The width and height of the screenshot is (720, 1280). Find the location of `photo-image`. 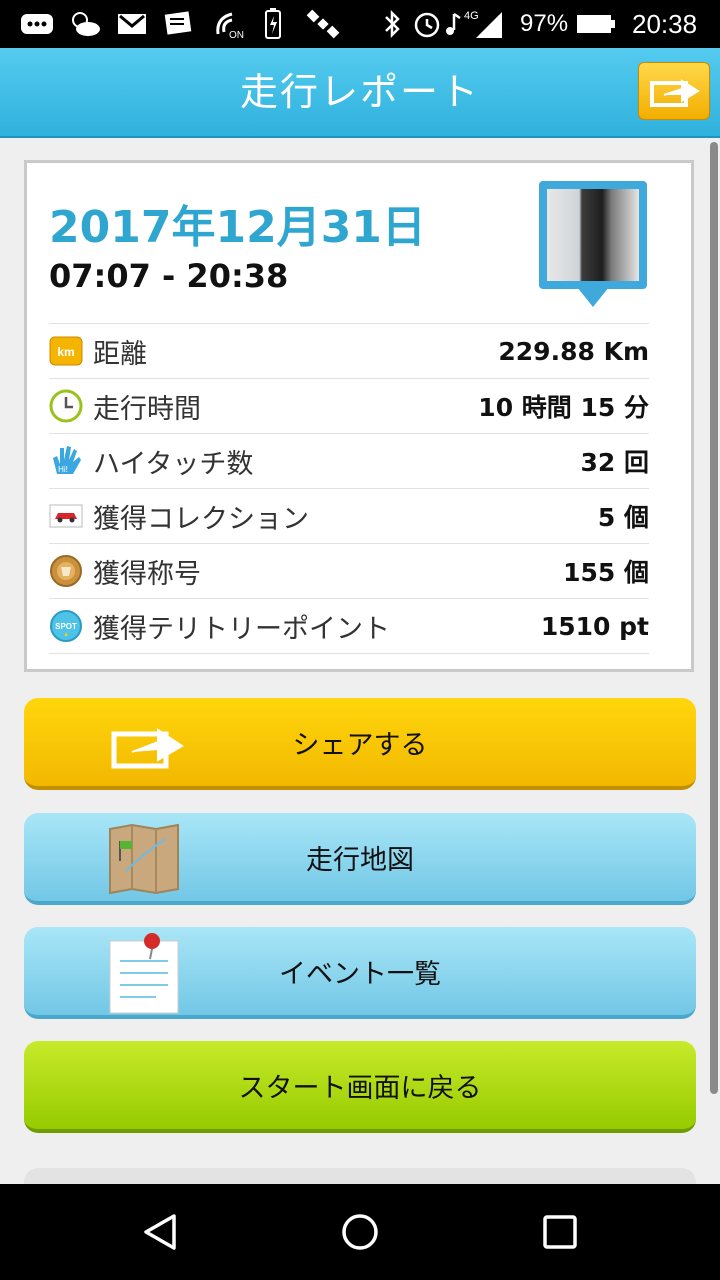

photo-image is located at coordinates (593, 235).